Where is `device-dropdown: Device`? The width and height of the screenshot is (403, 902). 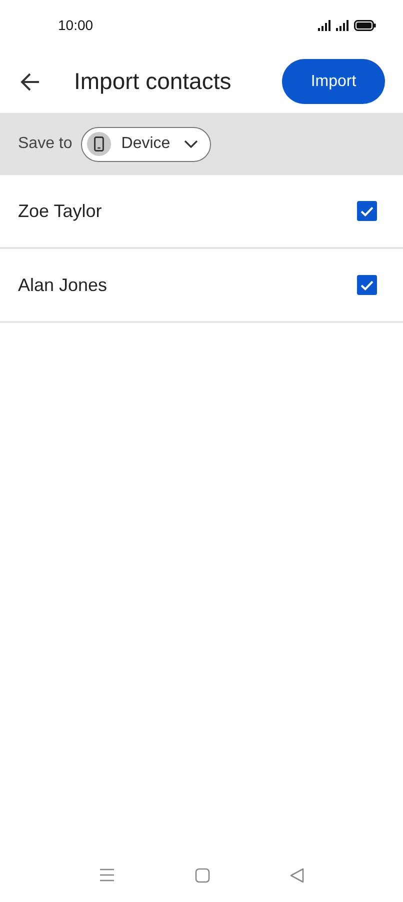
device-dropdown: Device is located at coordinates (146, 144).